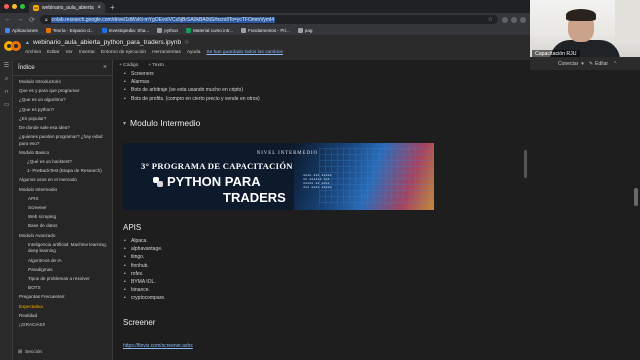 The image size is (640, 360). What do you see at coordinates (636, 197) in the screenshot?
I see `page-scrollbar` at bounding box center [636, 197].